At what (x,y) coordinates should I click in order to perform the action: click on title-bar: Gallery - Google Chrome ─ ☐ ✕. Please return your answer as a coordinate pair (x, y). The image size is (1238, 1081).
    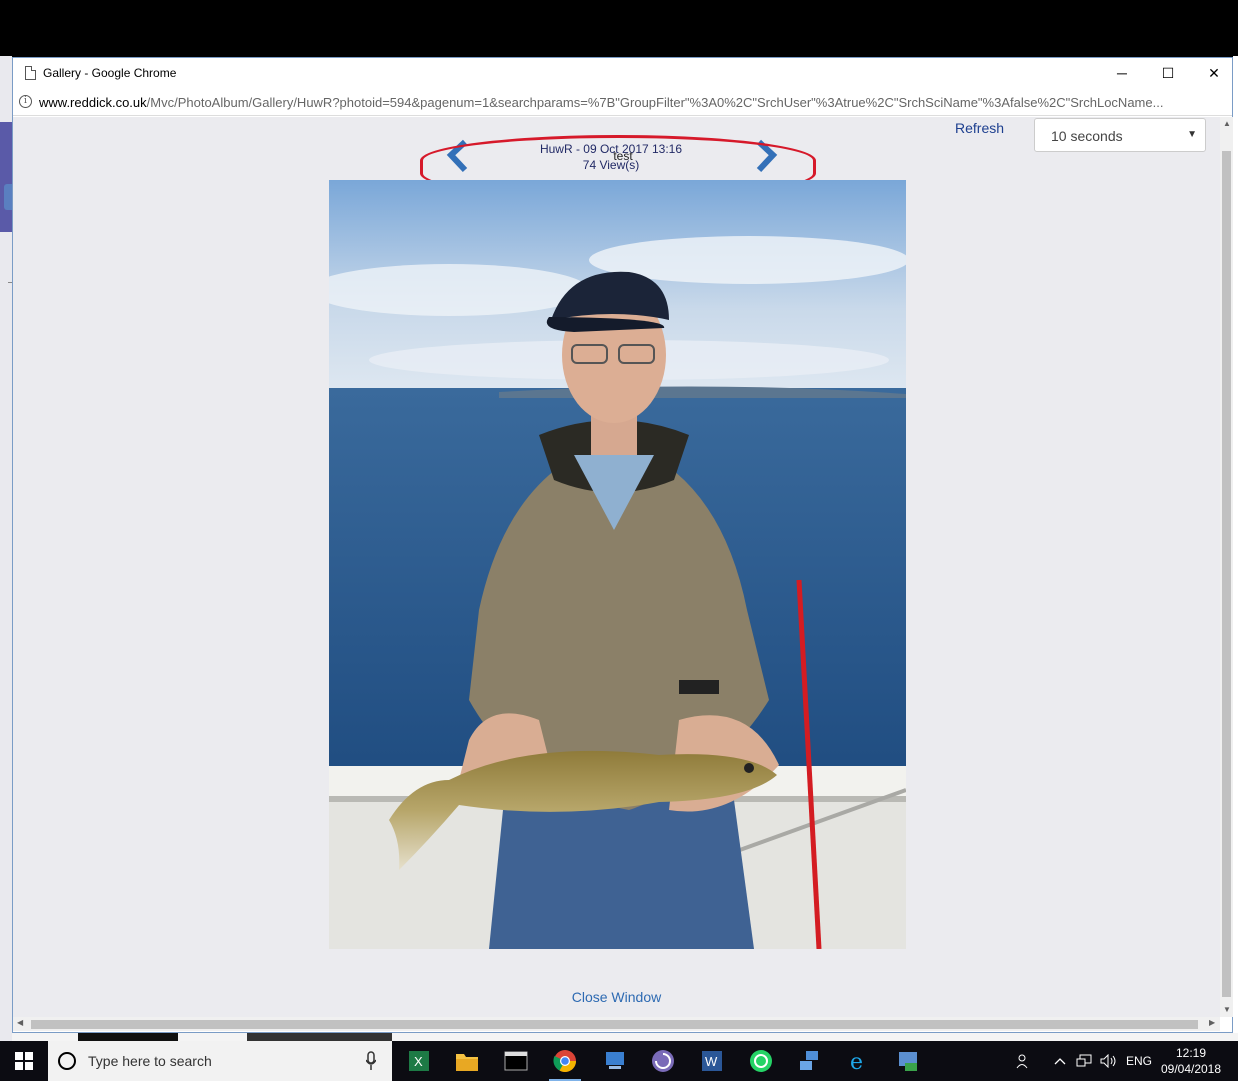
    Looking at the image, I should click on (622, 73).